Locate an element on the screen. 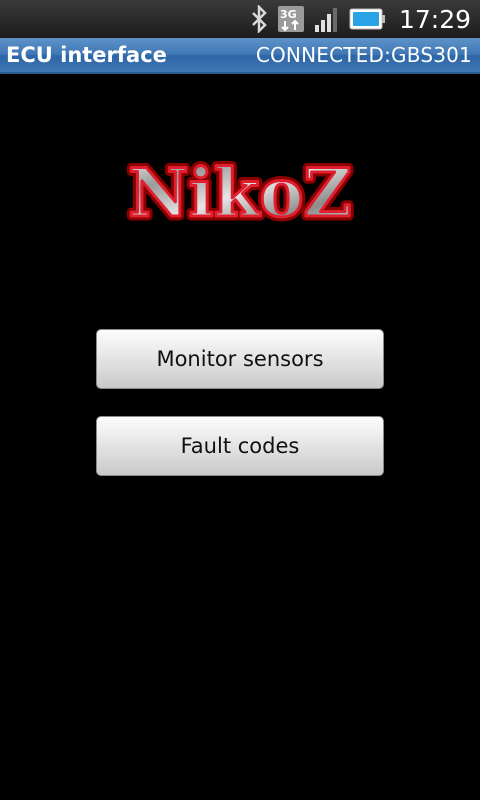 This screenshot has width=480, height=800. app-title-bar: ECU interface CONNECTED:GBS301 is located at coordinates (240, 56).